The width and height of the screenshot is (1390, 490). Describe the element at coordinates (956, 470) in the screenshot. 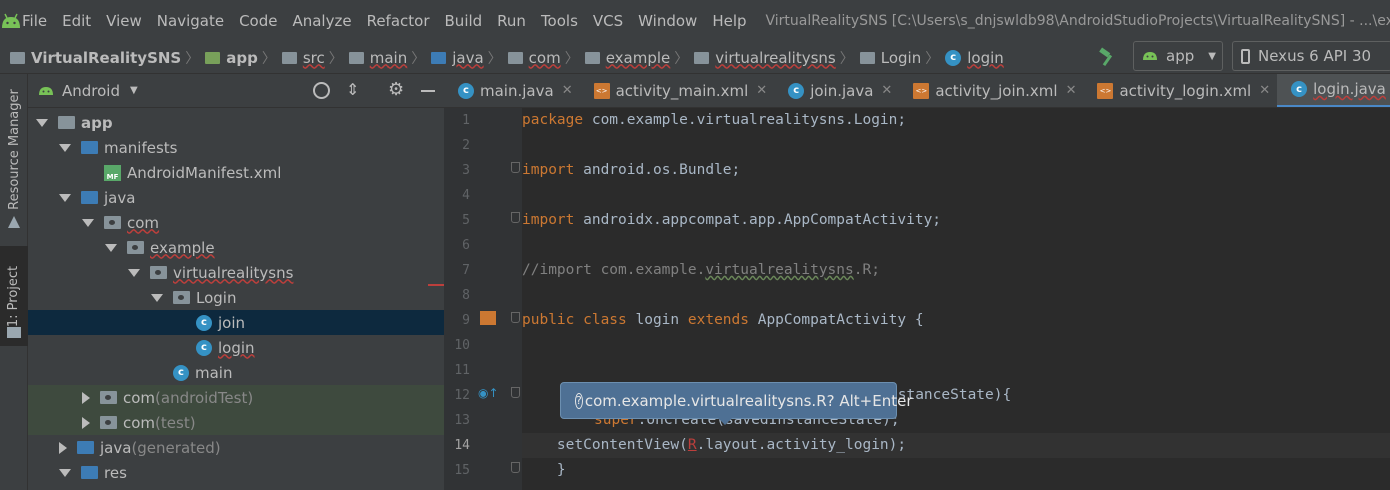

I see `code-line-15: }` at that location.